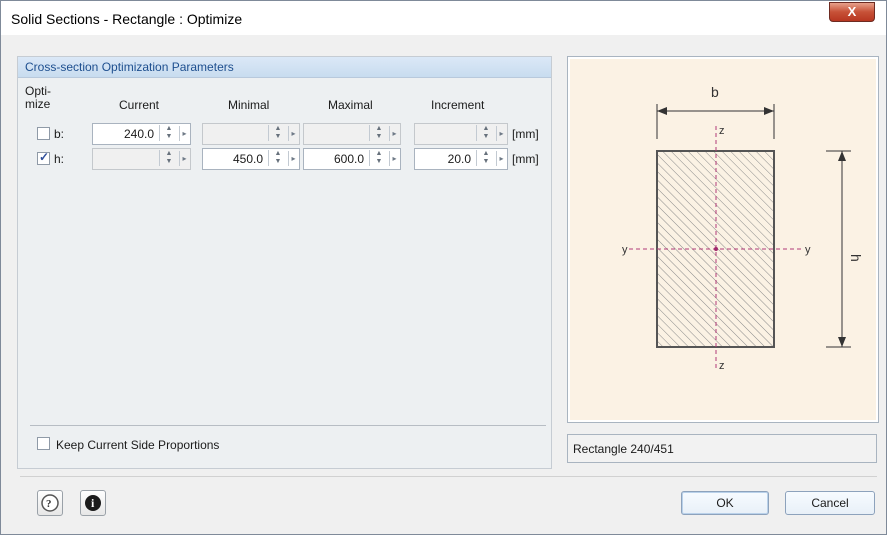 Image resolution: width=887 pixels, height=535 pixels. I want to click on h-minimal-input: 450.0 ▲ ▼ ▸, so click(251, 159).